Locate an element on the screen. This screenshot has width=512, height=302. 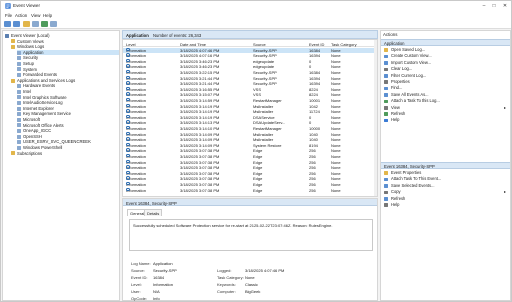
action-item: View ▸ is located at coordinates (445, 108).